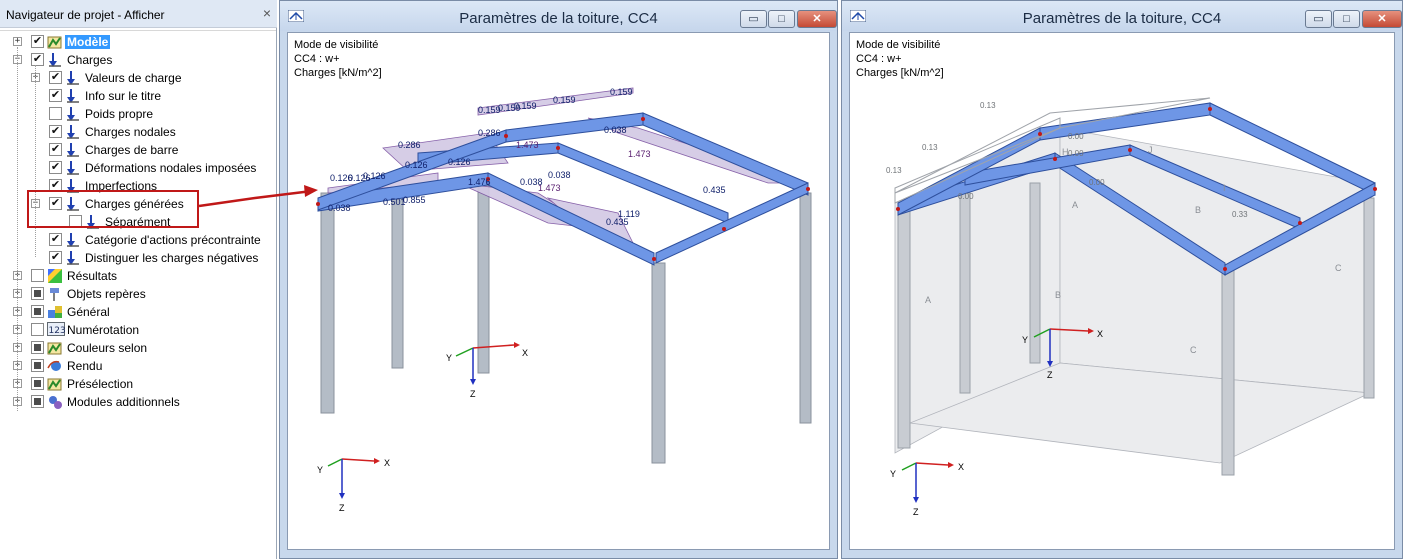 The image size is (1405, 559). What do you see at coordinates (55, 402) in the screenshot?
I see `addon-modules-icon` at bounding box center [55, 402].